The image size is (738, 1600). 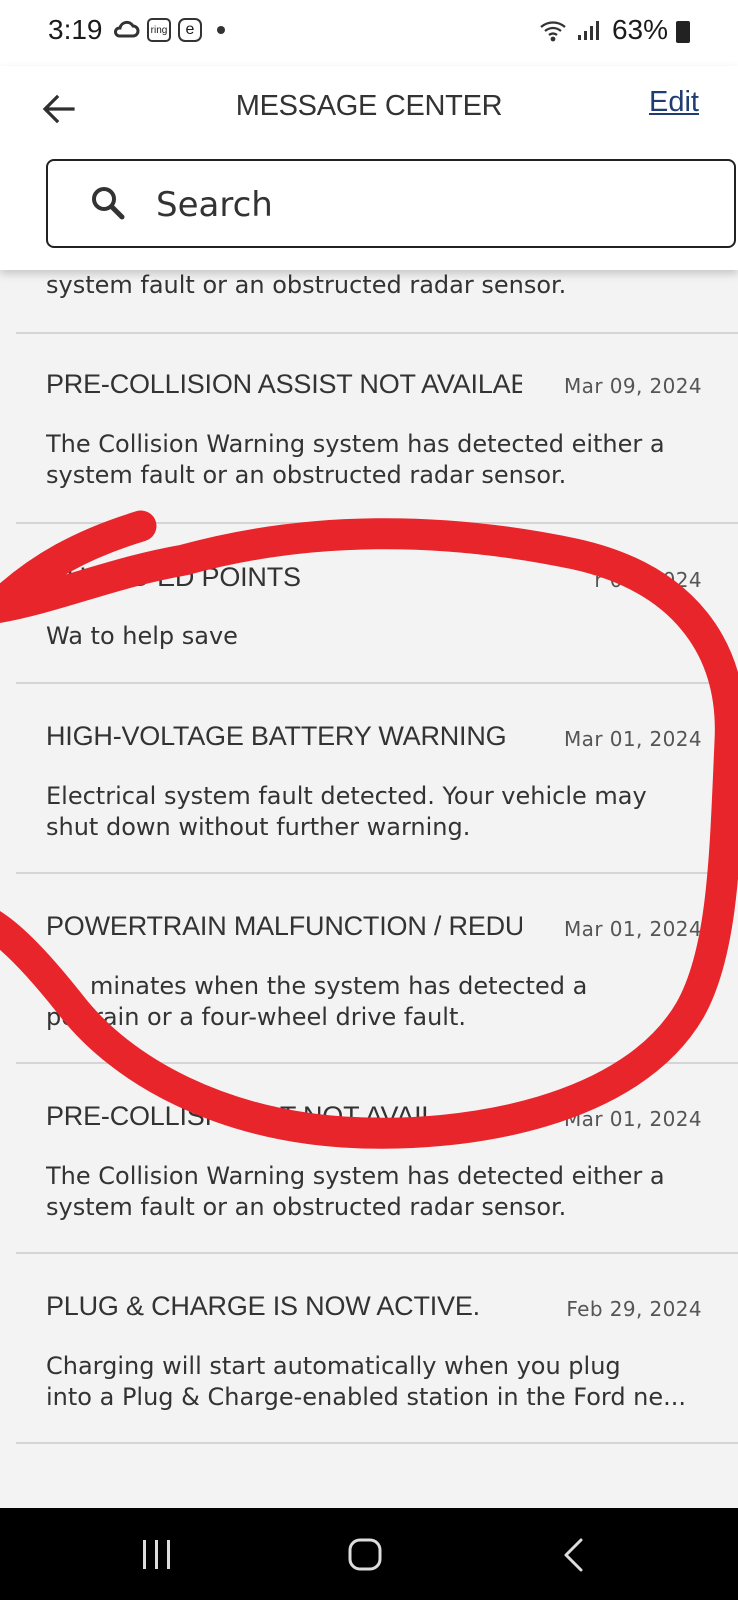 I want to click on ring-label: ring, so click(x=159, y=30).